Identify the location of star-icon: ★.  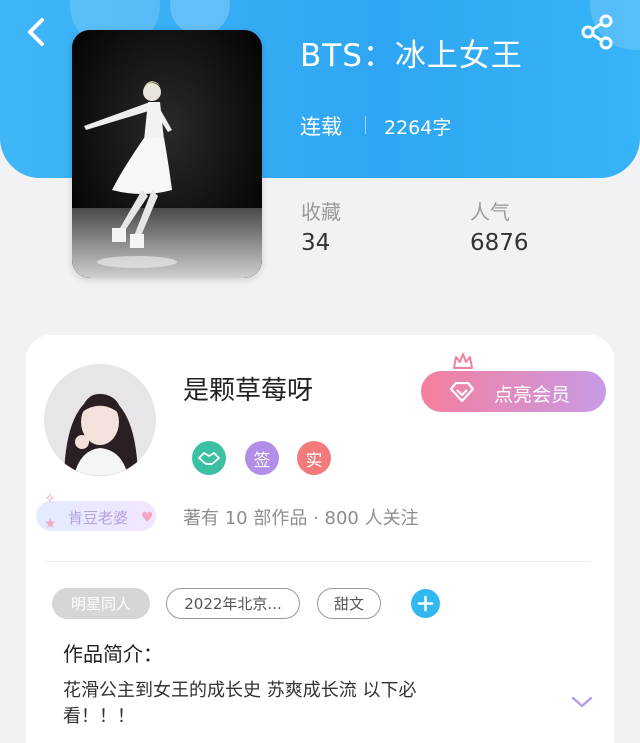
(50, 524).